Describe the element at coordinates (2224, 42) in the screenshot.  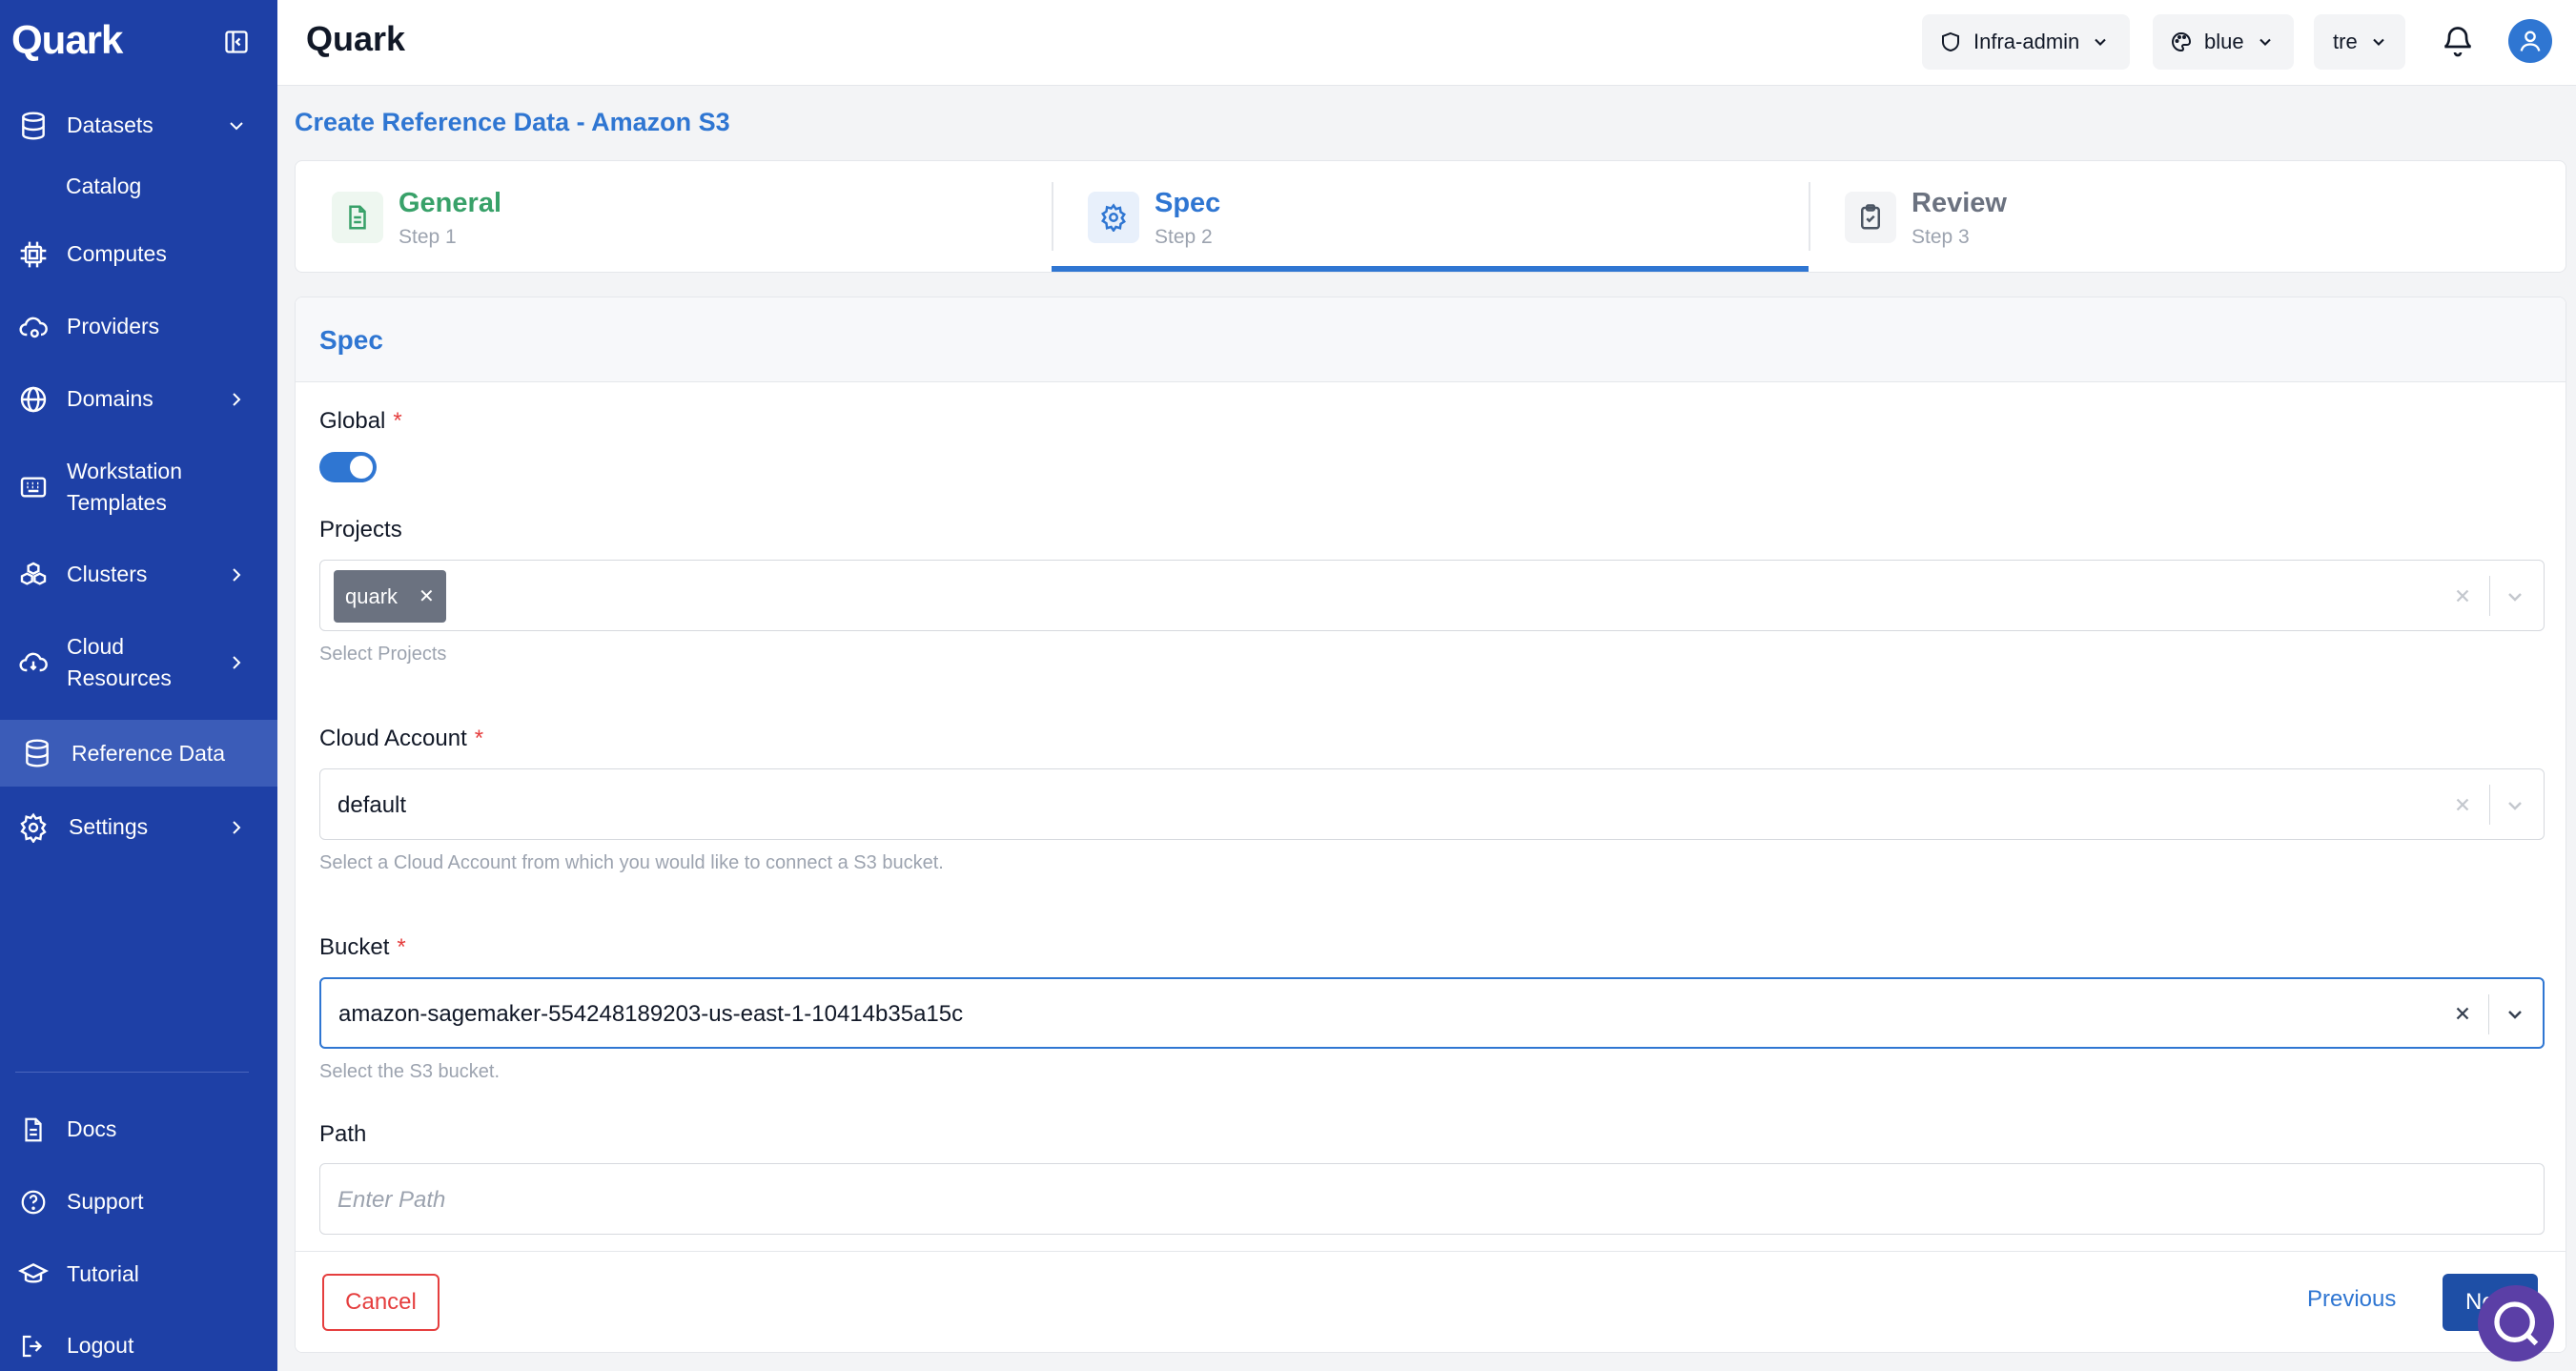
I see `theme-selector: blue` at that location.